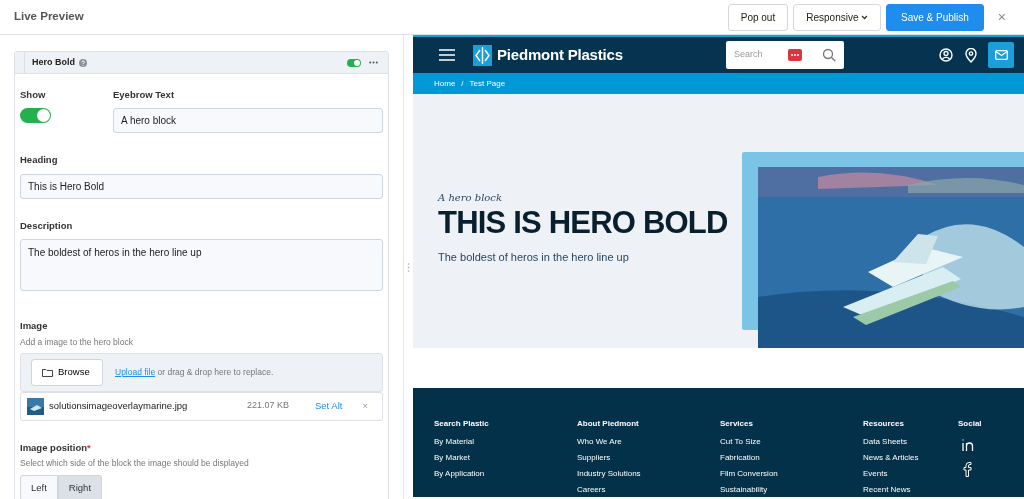  What do you see at coordinates (583, 223) in the screenshot?
I see `hero-heading: THIS IS HERO BOLD` at bounding box center [583, 223].